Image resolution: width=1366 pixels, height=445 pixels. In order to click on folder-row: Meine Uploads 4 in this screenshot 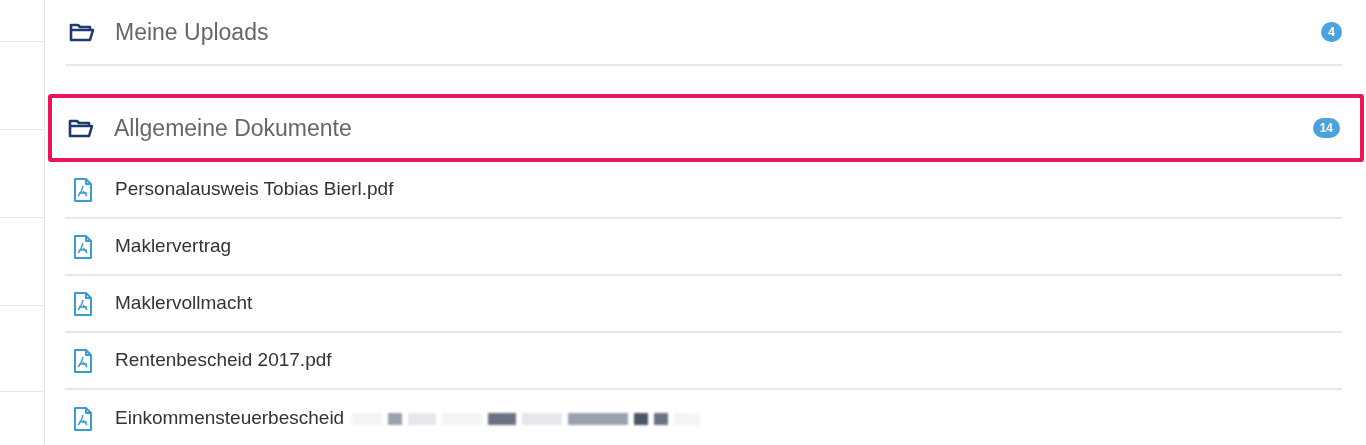, I will do `click(703, 33)`.